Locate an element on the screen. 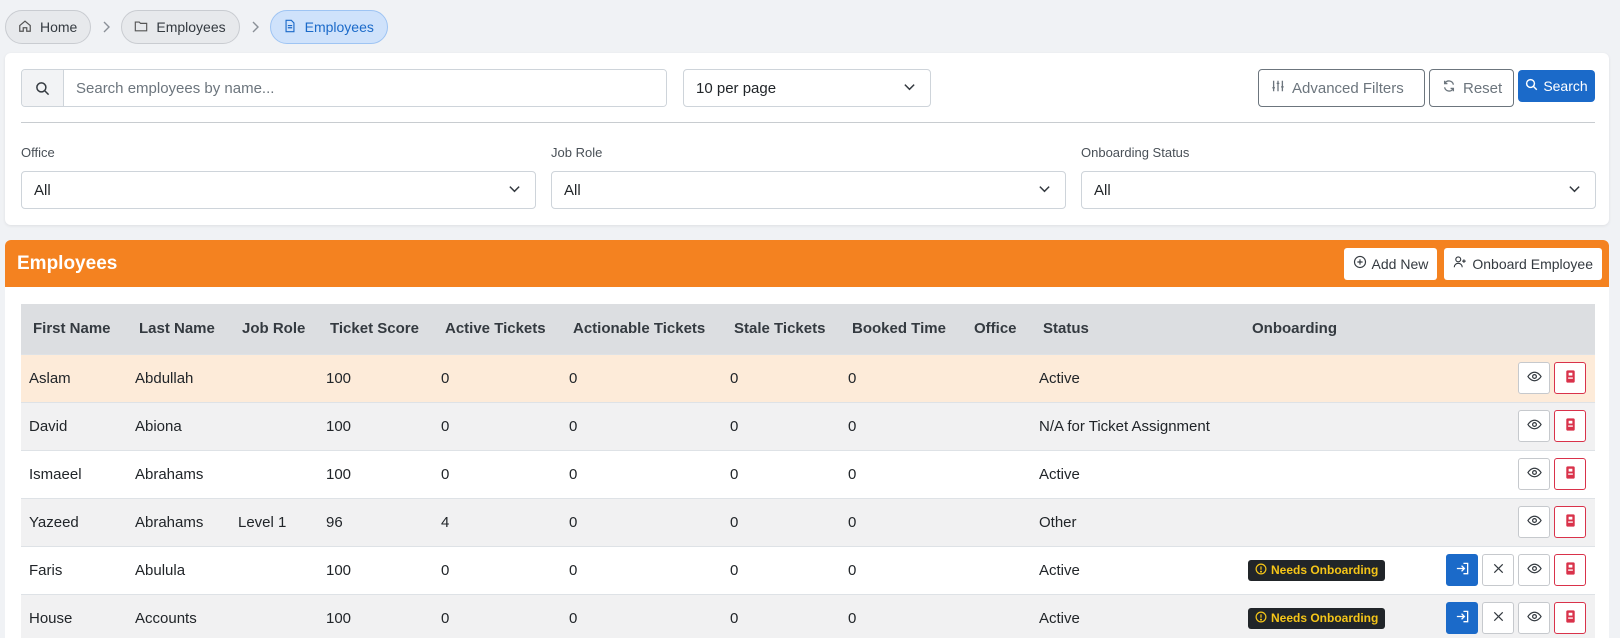 The height and width of the screenshot is (638, 1620). col-office: Office is located at coordinates (996, 329).